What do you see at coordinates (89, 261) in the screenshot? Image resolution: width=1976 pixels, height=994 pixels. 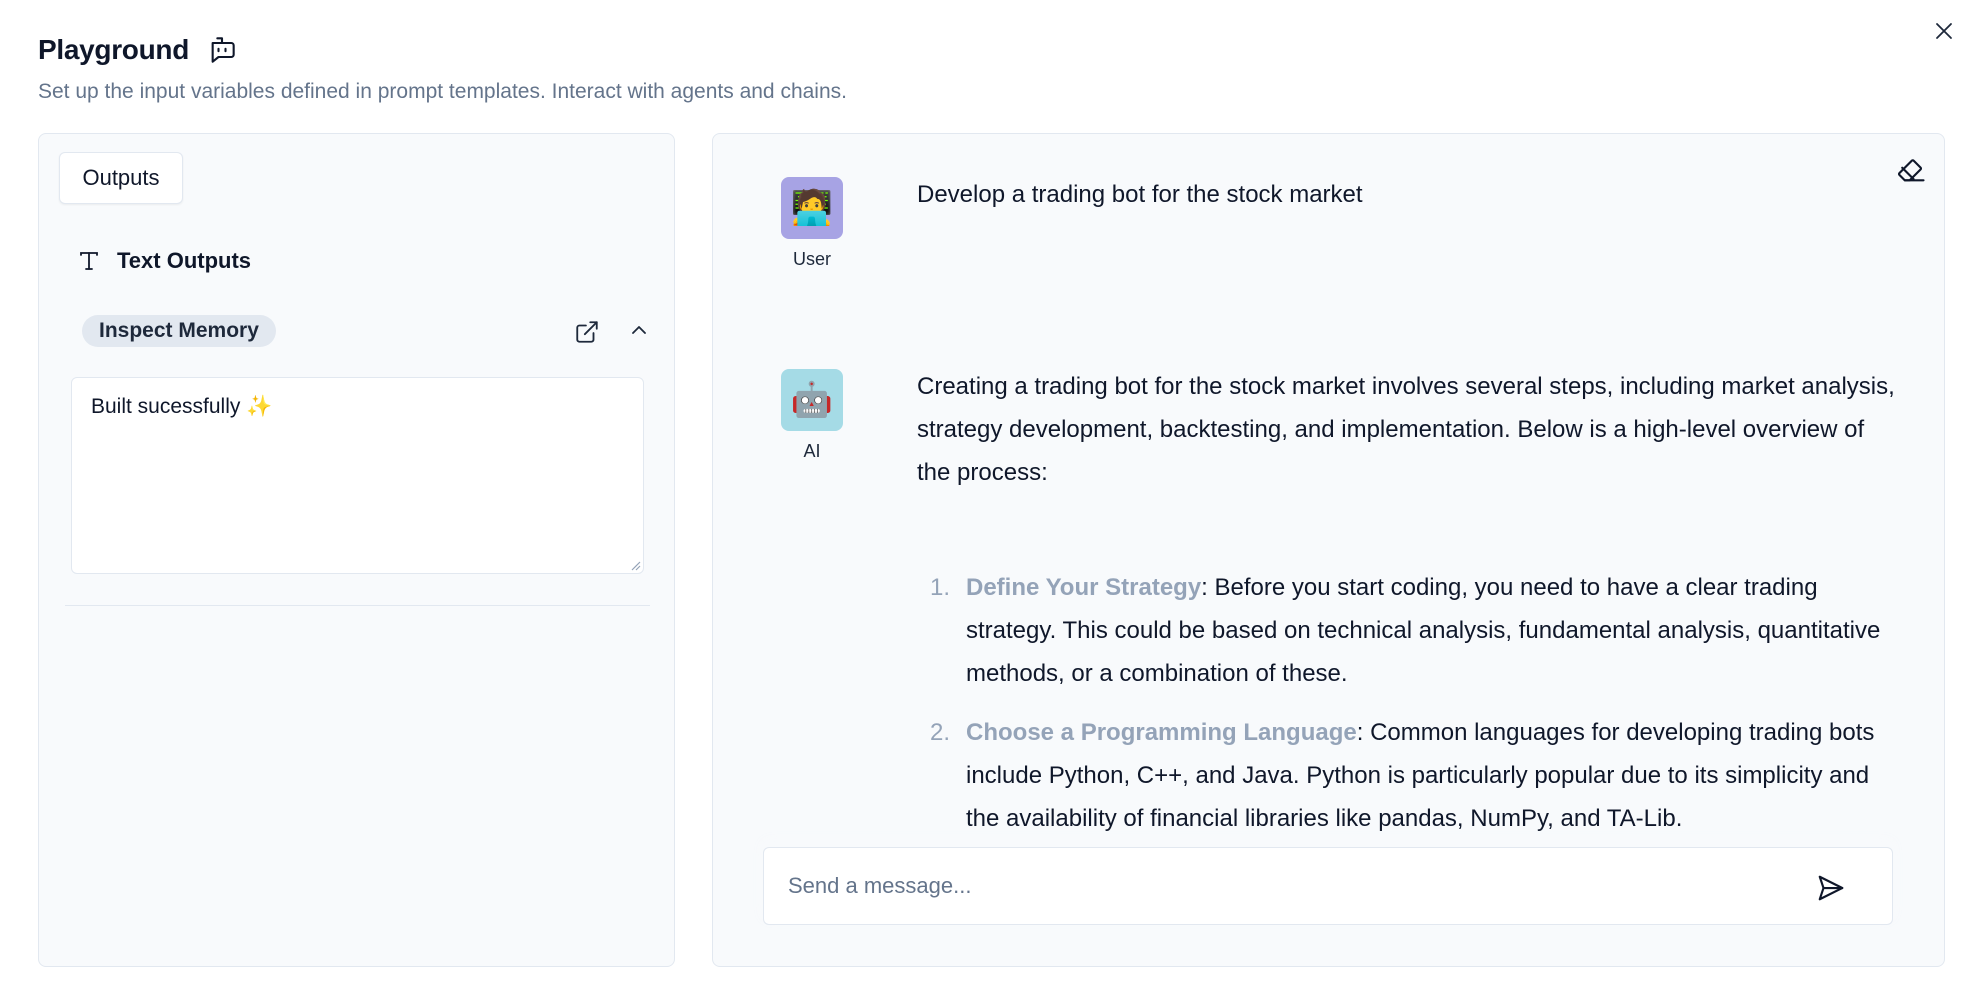 I see `text-type-icon` at bounding box center [89, 261].